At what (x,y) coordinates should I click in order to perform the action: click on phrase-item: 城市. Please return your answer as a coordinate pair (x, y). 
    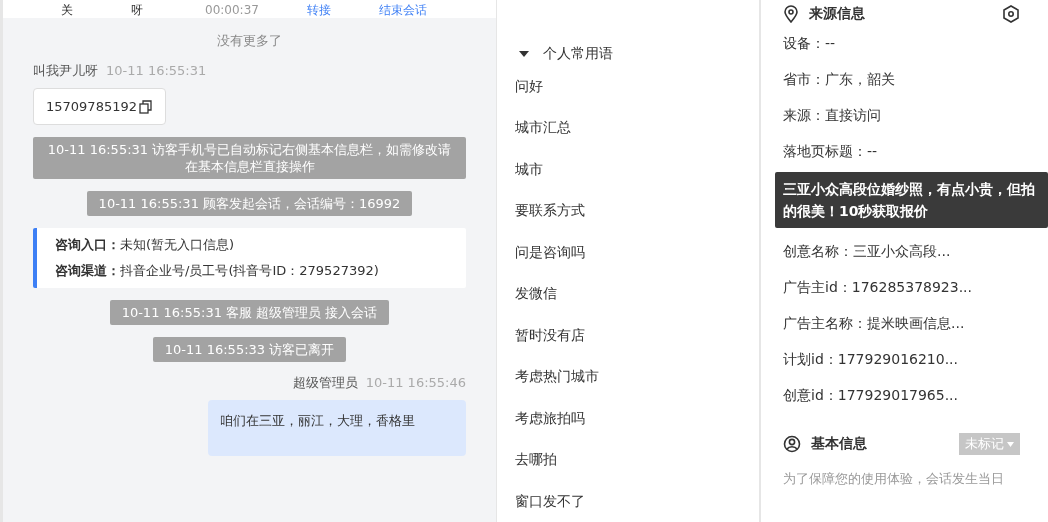
    Looking at the image, I should click on (629, 170).